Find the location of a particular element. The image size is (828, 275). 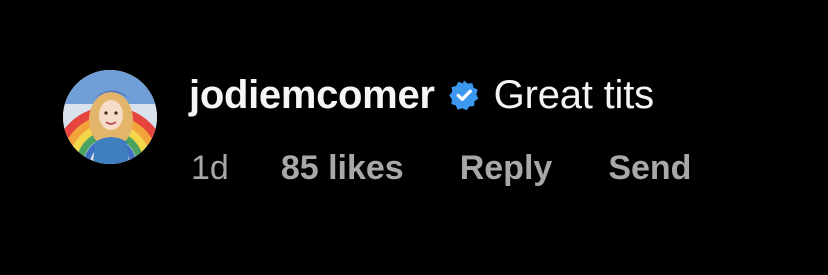

reply-button: Reply is located at coordinates (506, 168).